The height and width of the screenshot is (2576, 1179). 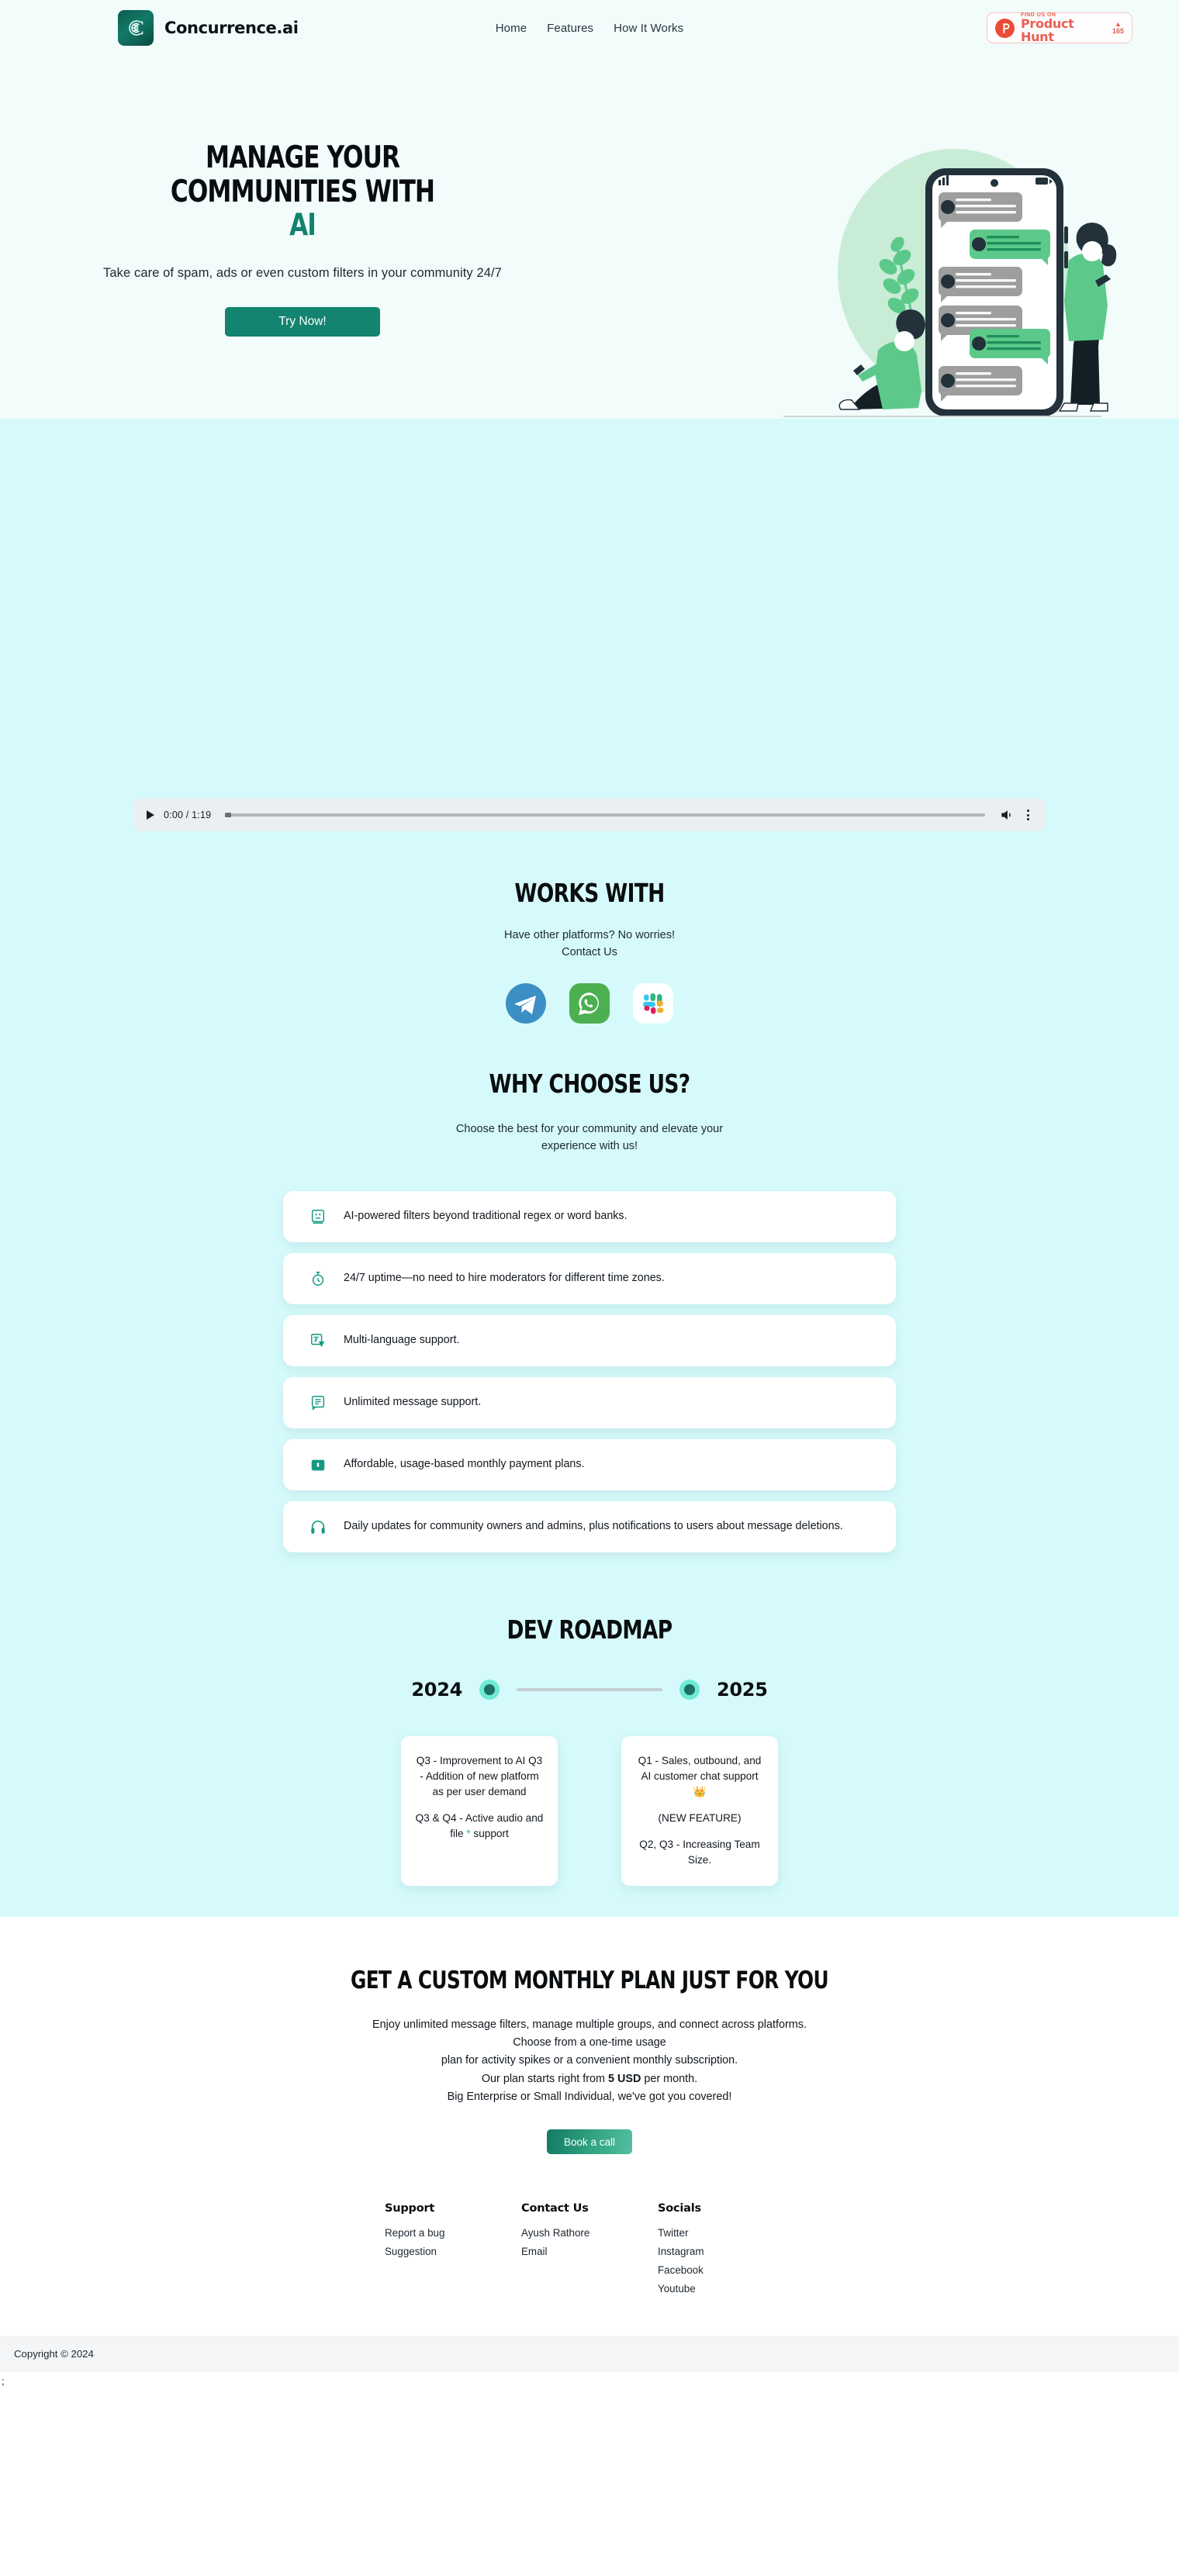 What do you see at coordinates (3, 2382) in the screenshot?
I see `stray-text: ;` at bounding box center [3, 2382].